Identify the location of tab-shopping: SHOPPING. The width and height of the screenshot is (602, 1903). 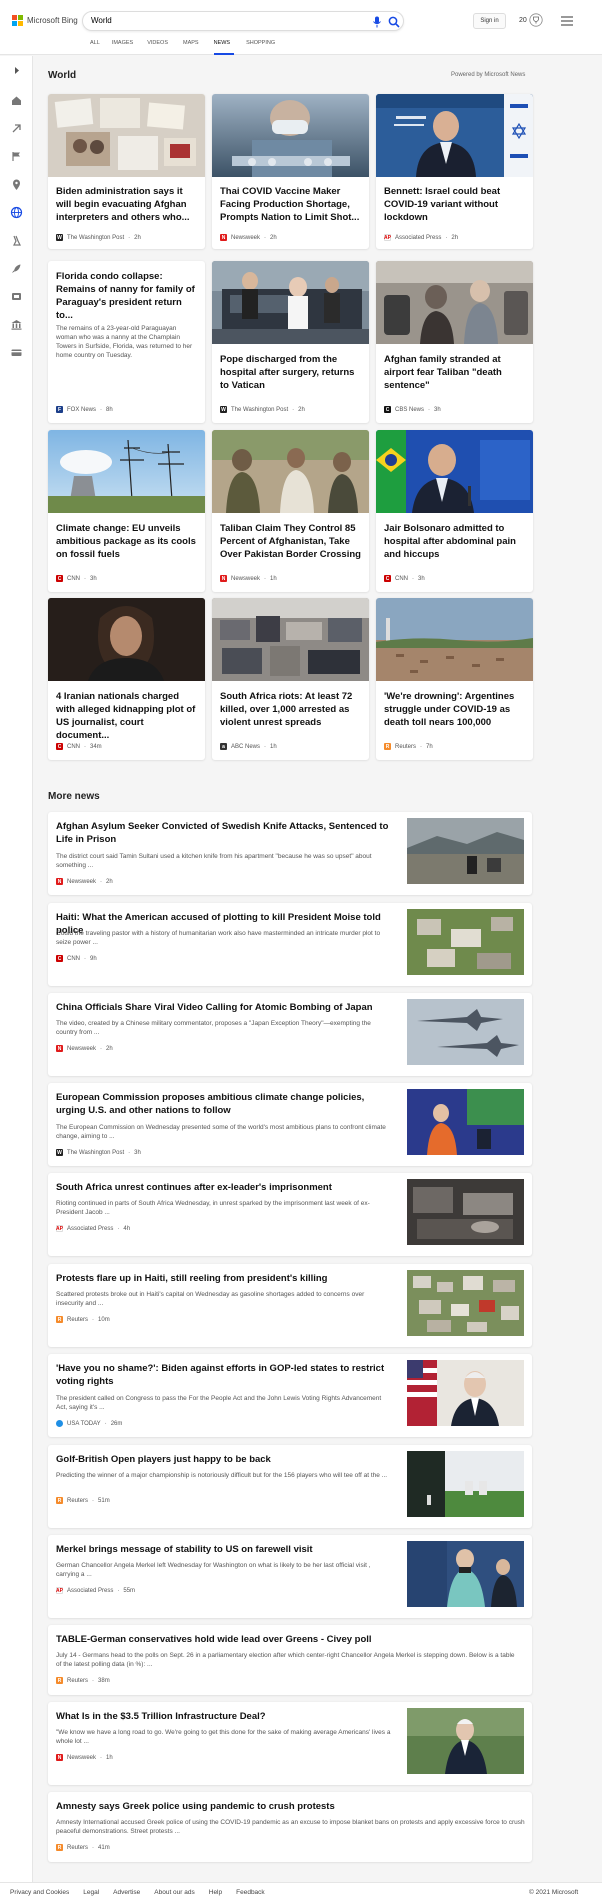
(266, 47).